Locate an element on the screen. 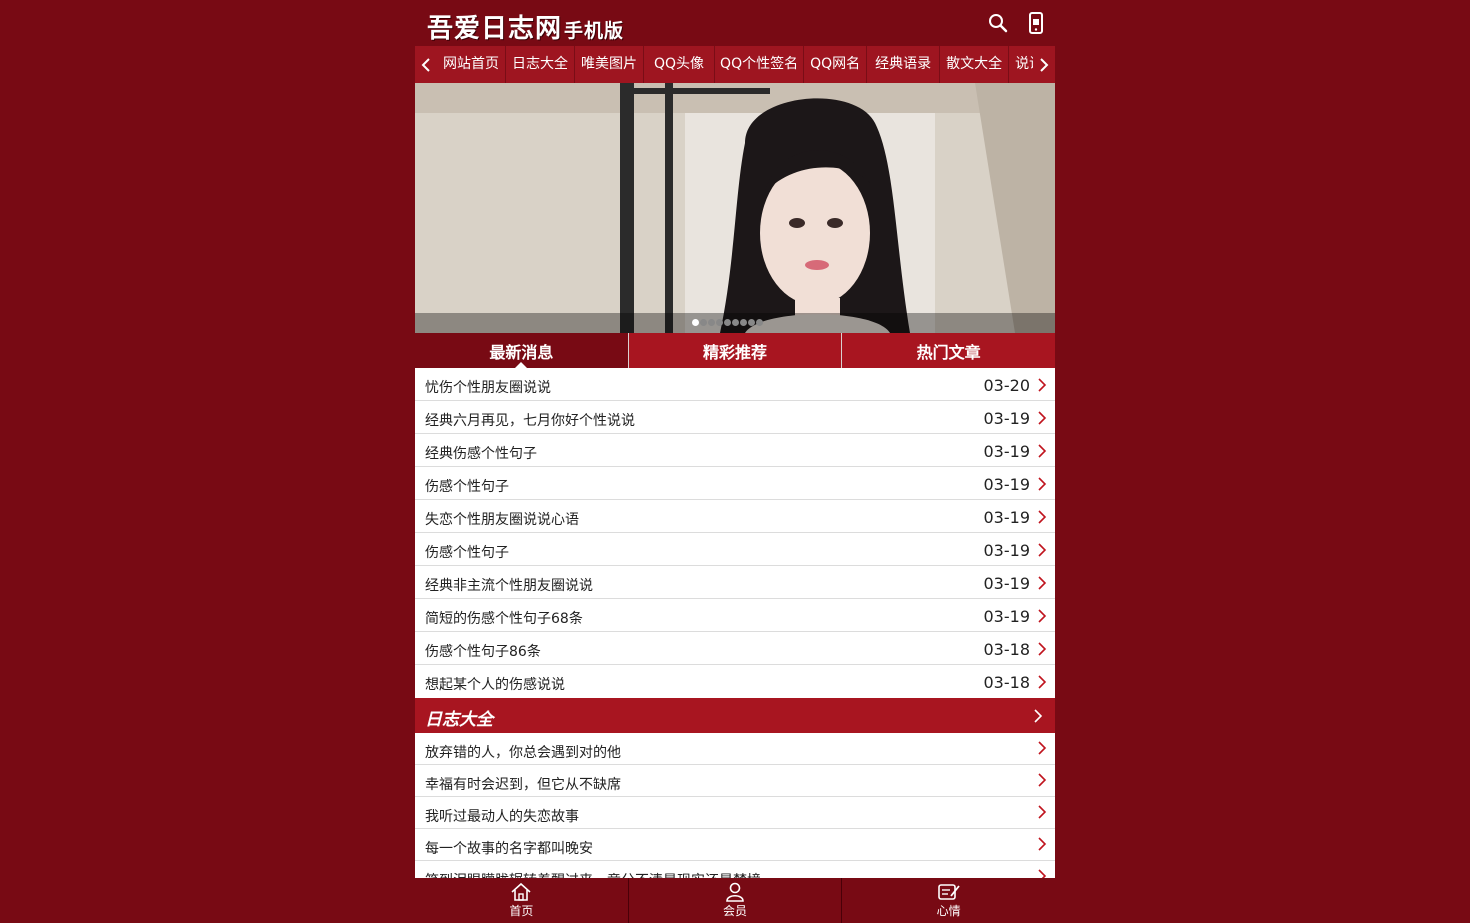 This screenshot has width=1470, height=923. banner-image is located at coordinates (735, 208).